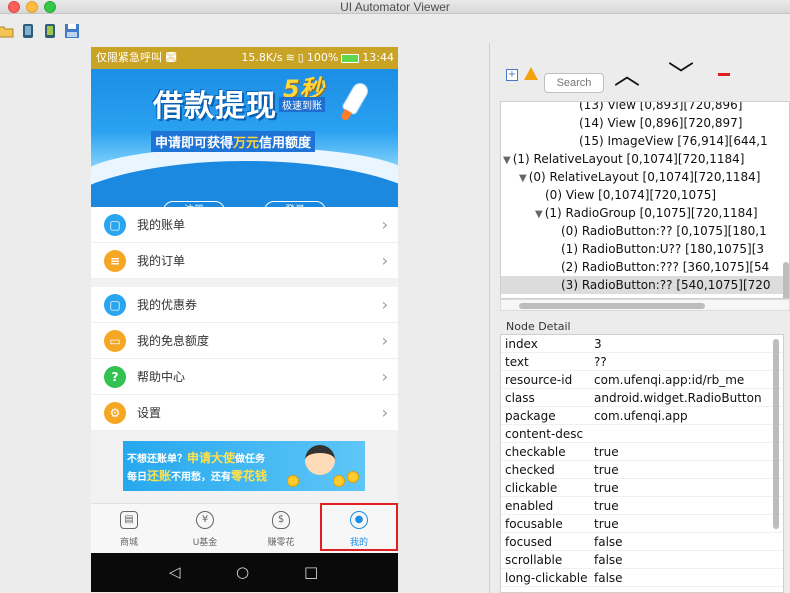 The width and height of the screenshot is (790, 593). What do you see at coordinates (244, 138) in the screenshot?
I see `loan-banner: 借款提现 5秒 极速到账 申请即可获得万元信用额度` at bounding box center [244, 138].